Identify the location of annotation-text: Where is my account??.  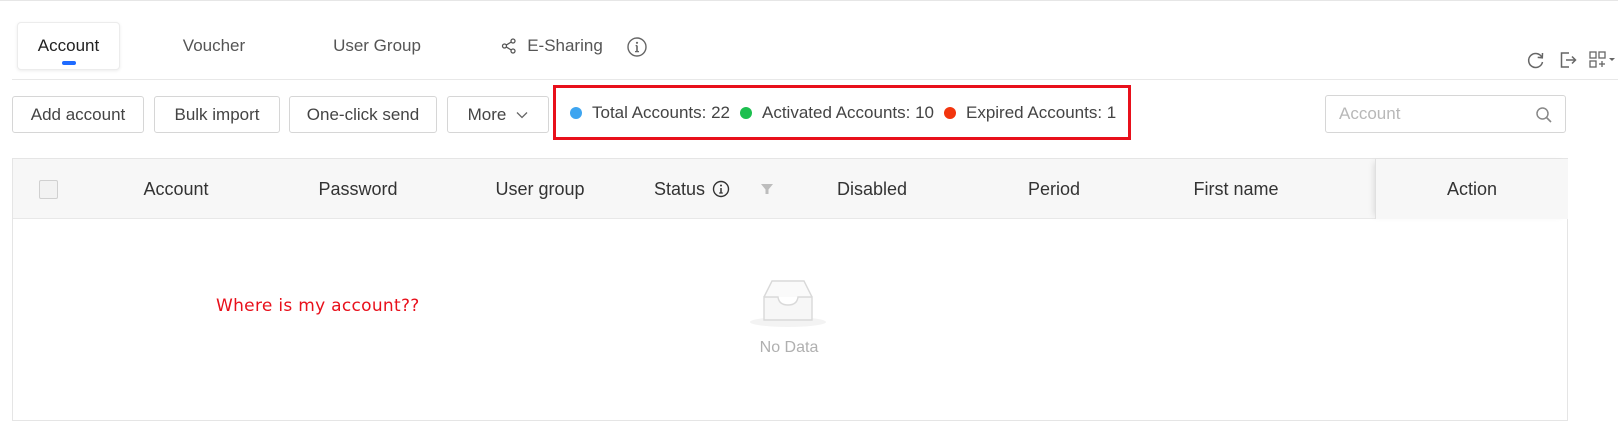
(318, 306).